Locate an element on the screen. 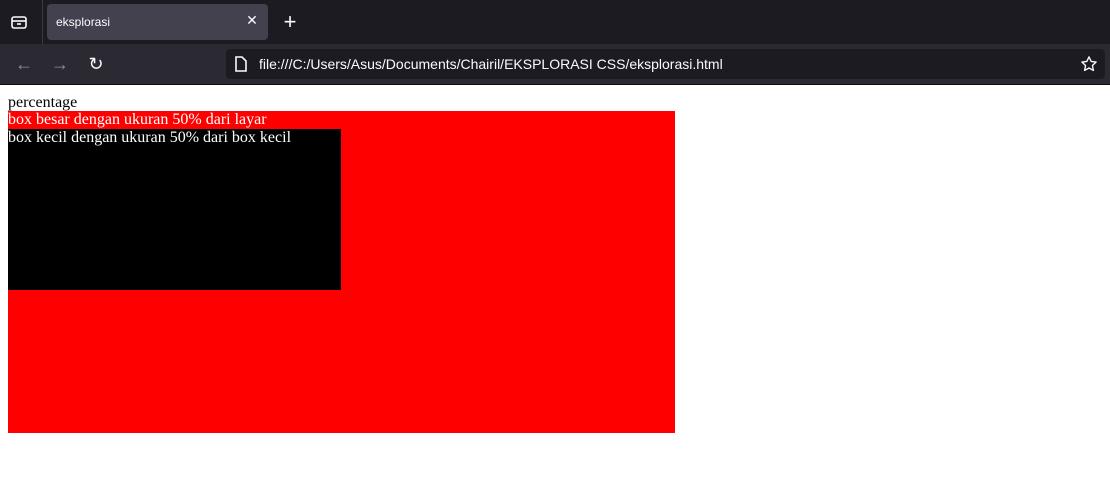 This screenshot has height=485, width=1110. tab-title: eksplorasi is located at coordinates (83, 22).